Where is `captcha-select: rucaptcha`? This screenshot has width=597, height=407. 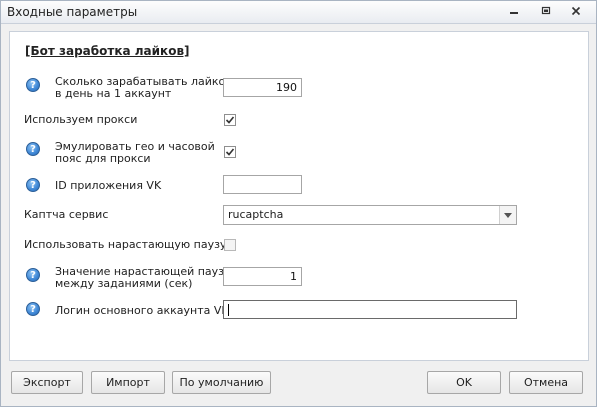
captcha-select: rucaptcha is located at coordinates (370, 215).